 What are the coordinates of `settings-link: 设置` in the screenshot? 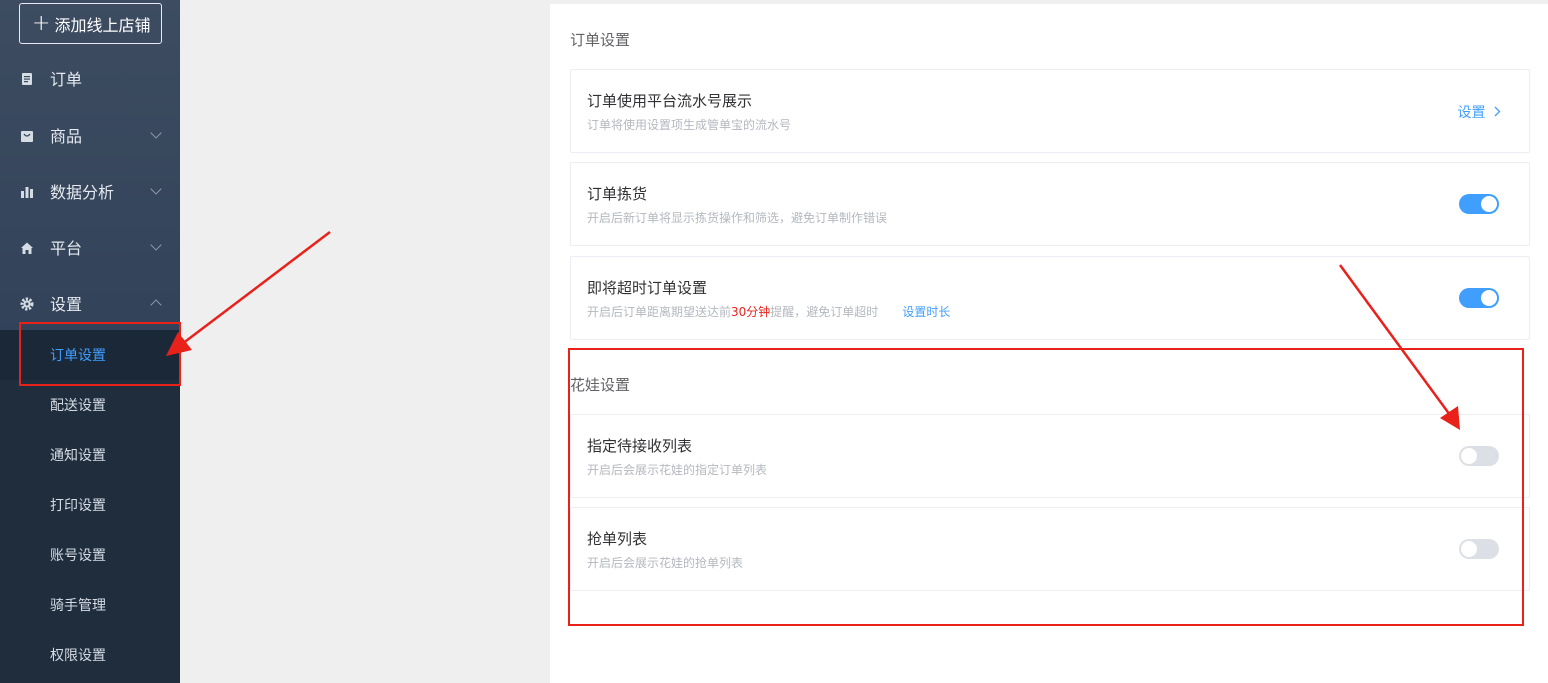 It's located at (1479, 112).